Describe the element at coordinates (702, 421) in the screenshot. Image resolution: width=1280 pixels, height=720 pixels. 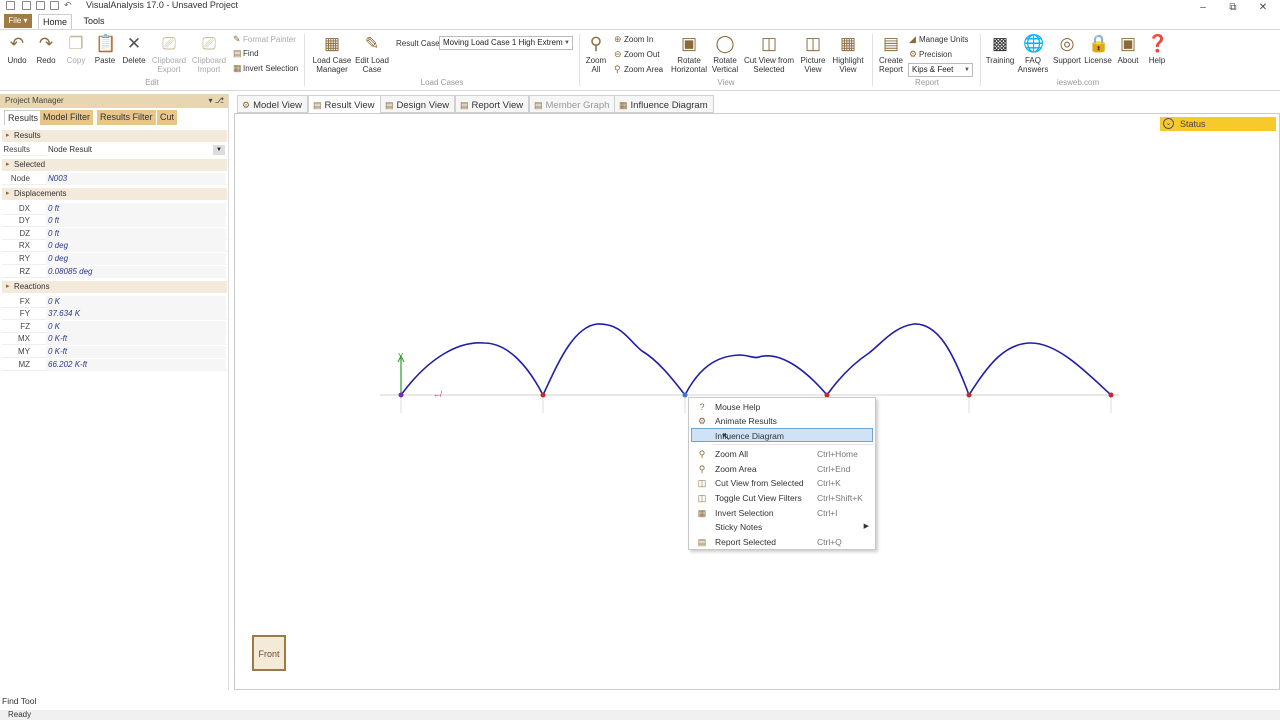
I see `animate-icon: ⚙` at that location.